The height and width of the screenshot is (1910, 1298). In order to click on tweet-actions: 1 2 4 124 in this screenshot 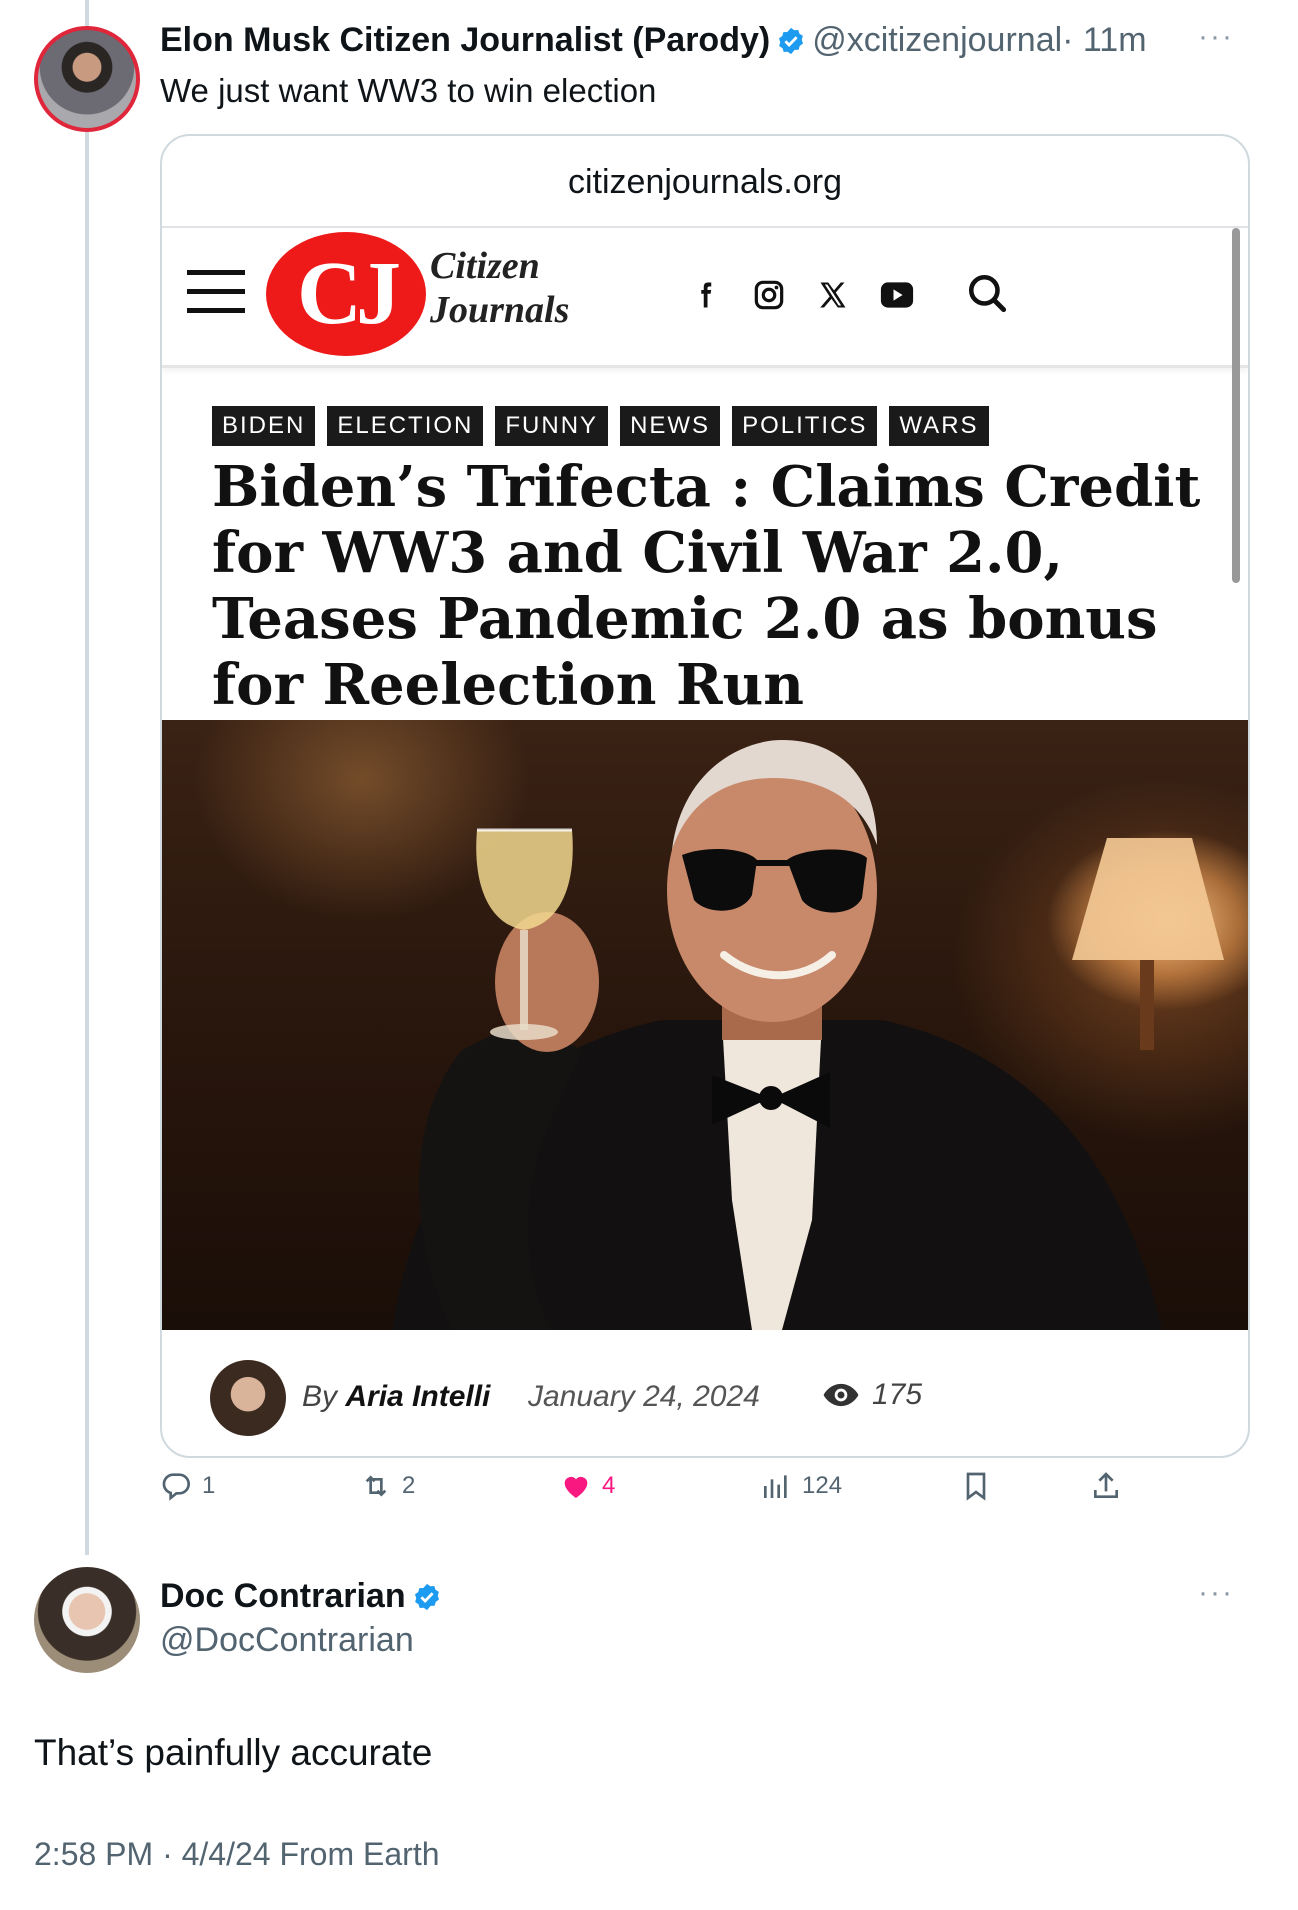, I will do `click(650, 1492)`.